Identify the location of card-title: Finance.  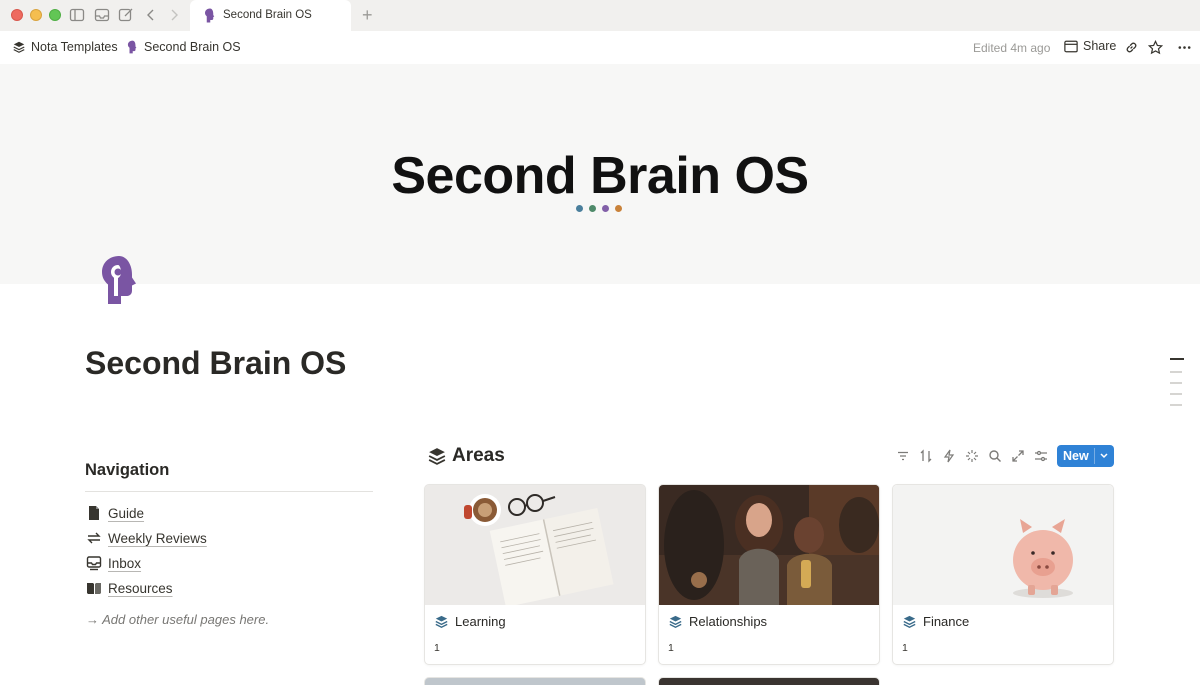
(936, 621).